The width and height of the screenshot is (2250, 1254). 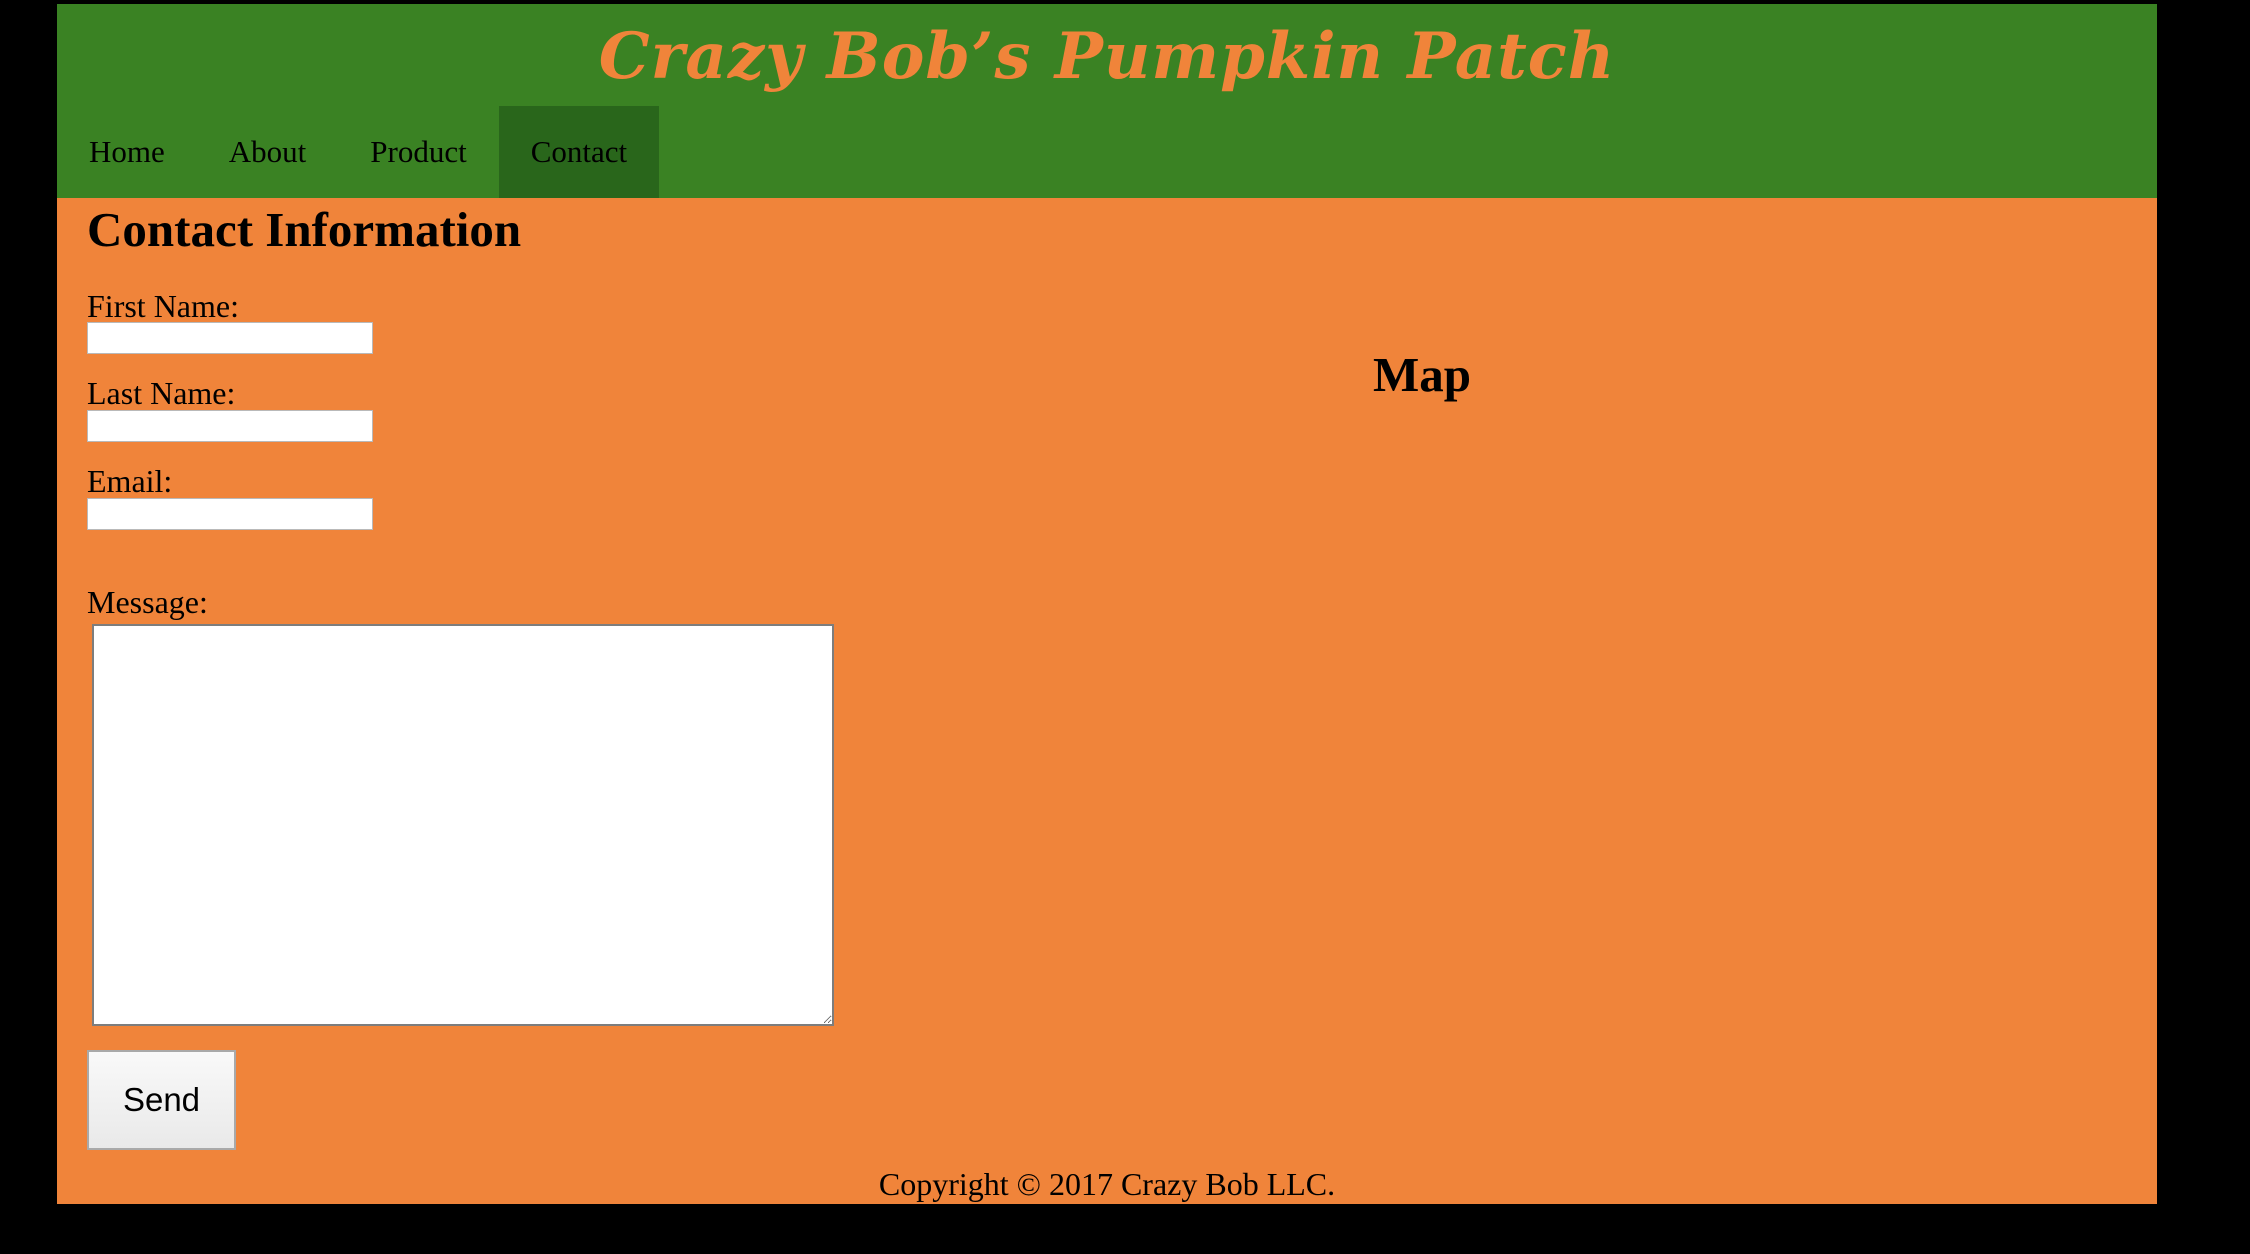 I want to click on nav-item-product: Product, so click(x=418, y=152).